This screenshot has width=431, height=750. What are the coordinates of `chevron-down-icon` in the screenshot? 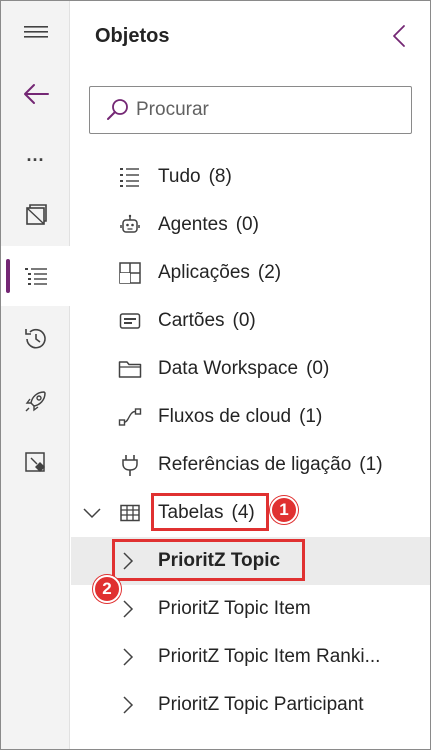 It's located at (92, 513).